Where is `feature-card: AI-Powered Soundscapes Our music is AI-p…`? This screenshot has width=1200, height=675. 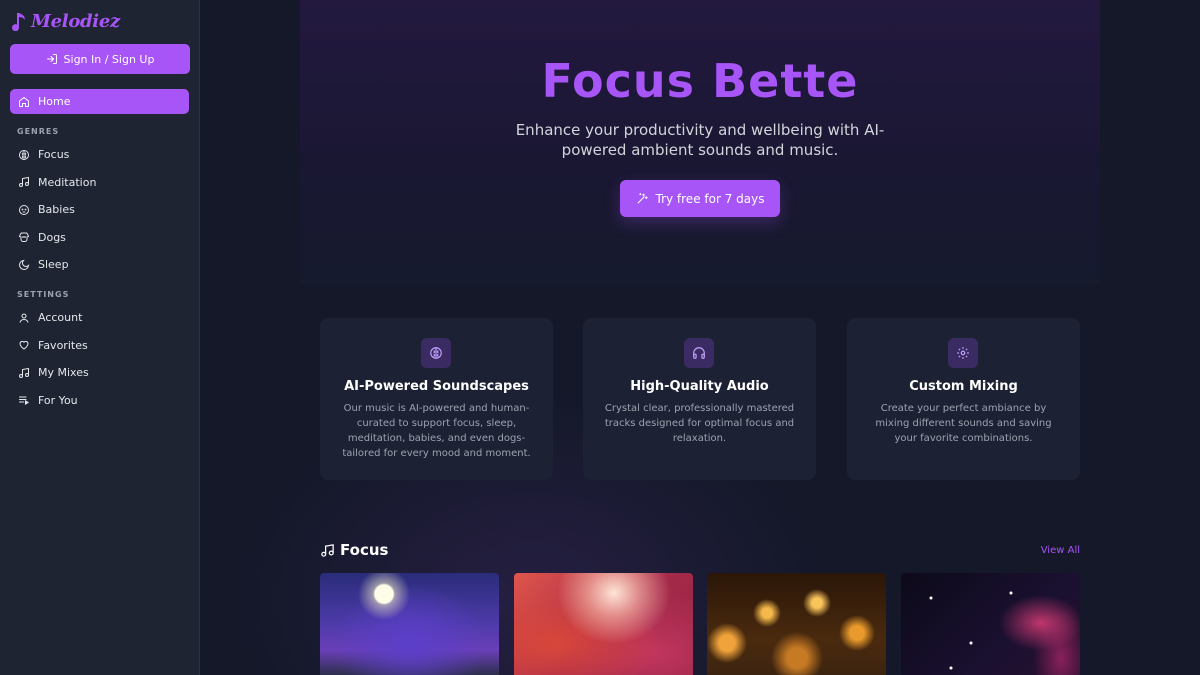 feature-card: AI-Powered Soundscapes Our music is AI-p… is located at coordinates (436, 399).